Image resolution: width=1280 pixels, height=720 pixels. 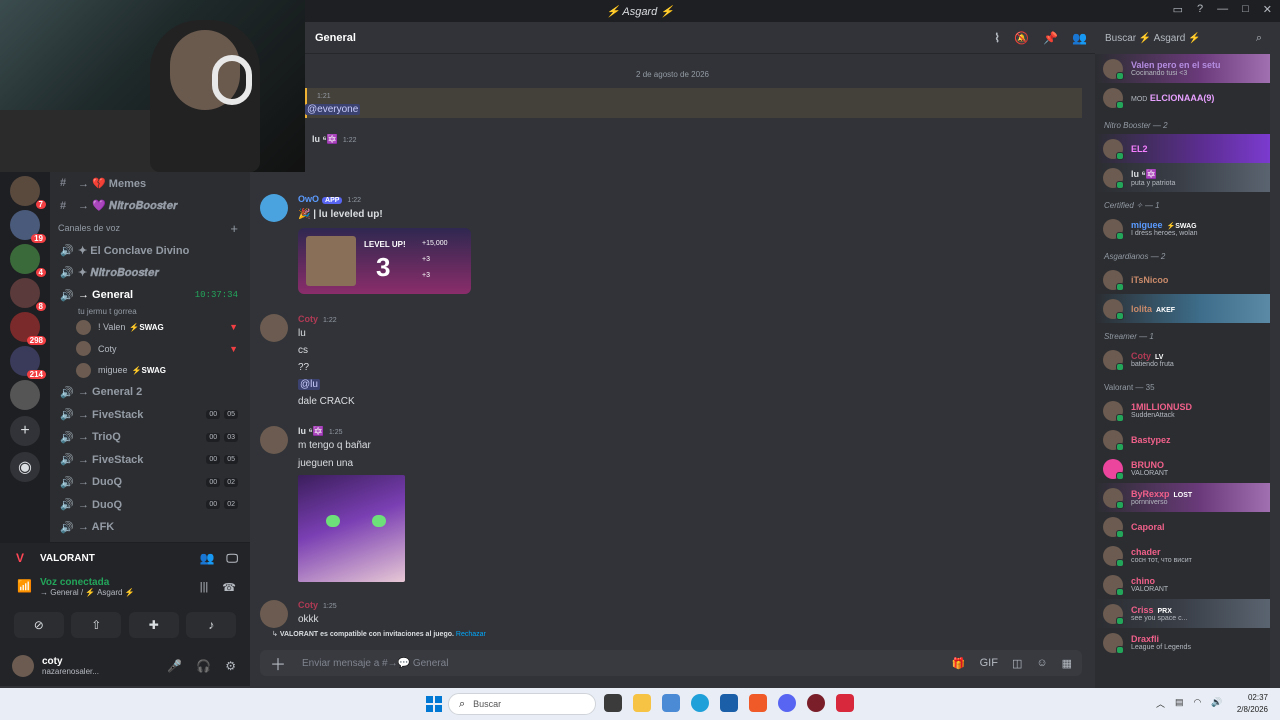 I want to click on discord-icon, so click(x=787, y=703).